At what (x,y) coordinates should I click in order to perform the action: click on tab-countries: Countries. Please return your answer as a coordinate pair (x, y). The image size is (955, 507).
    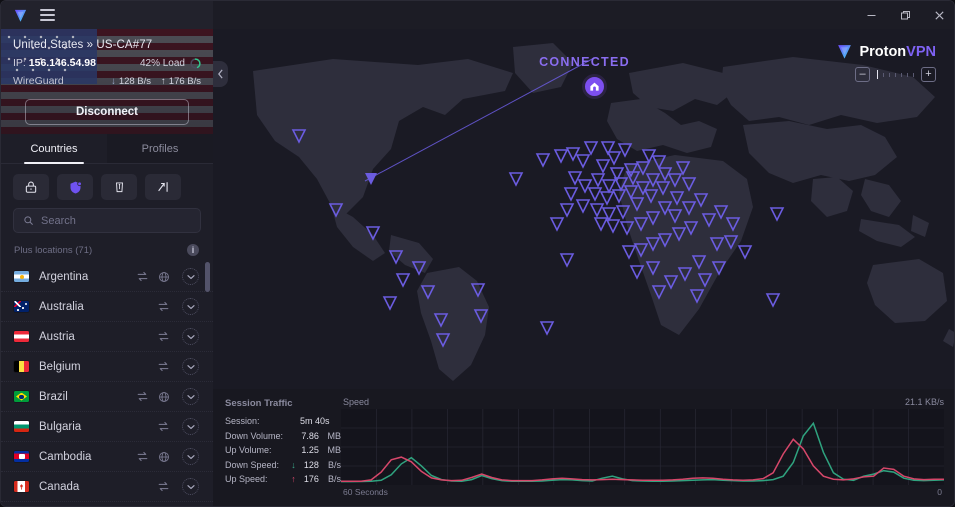
    Looking at the image, I should click on (54, 149).